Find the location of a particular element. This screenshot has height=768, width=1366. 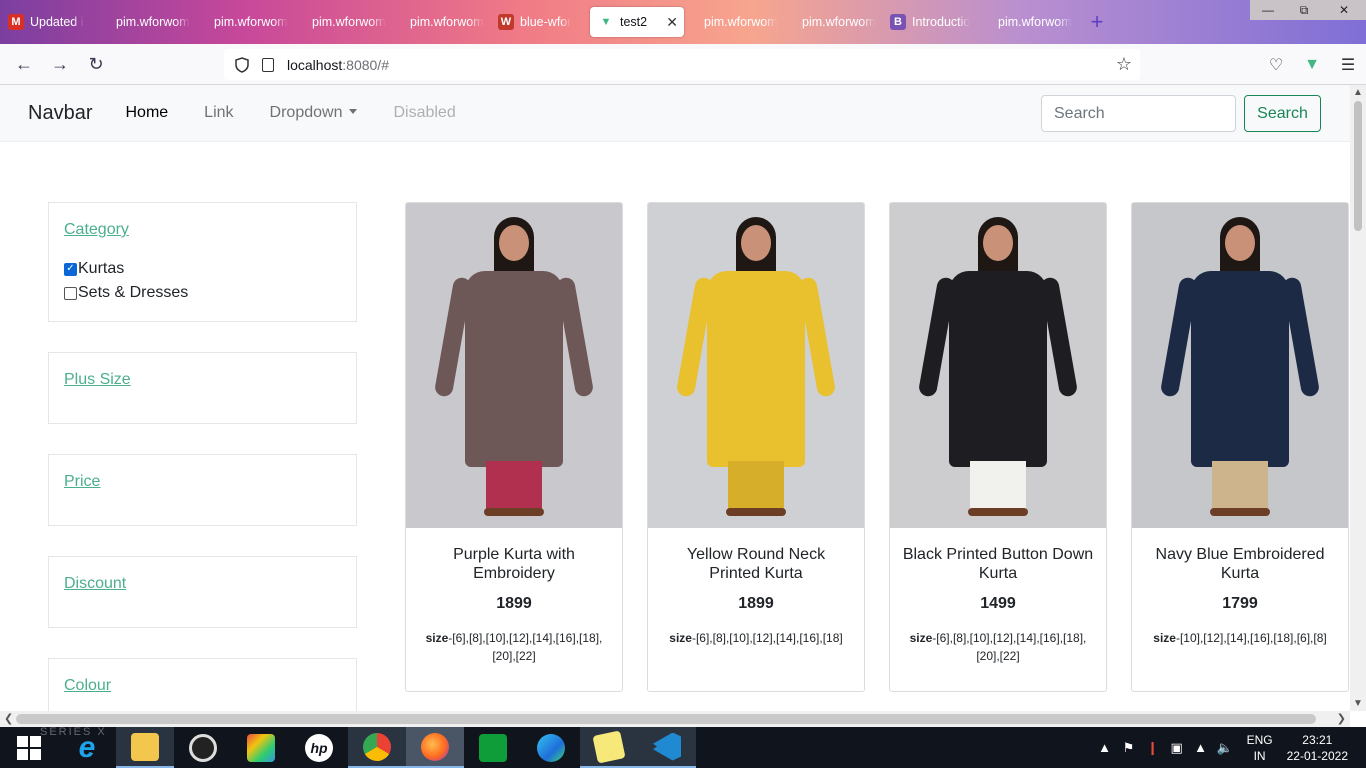

search-button: Search is located at coordinates (1282, 113).